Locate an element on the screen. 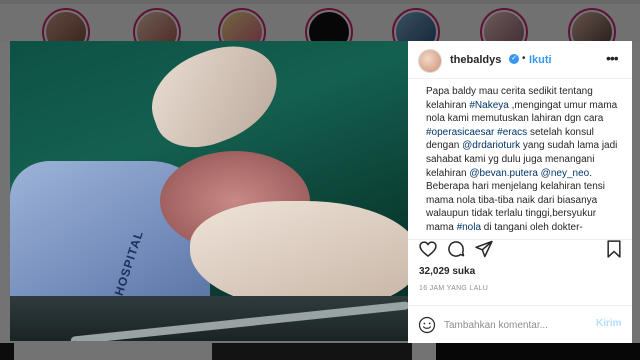  caption-tag-link: @drdarioturk is located at coordinates (491, 145).